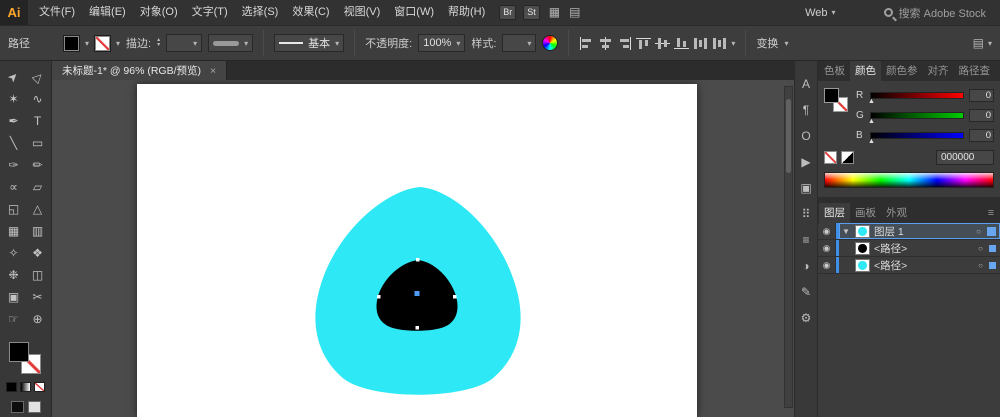 The image size is (1000, 417). I want to click on gradient-tool: ▥, so click(38, 231).